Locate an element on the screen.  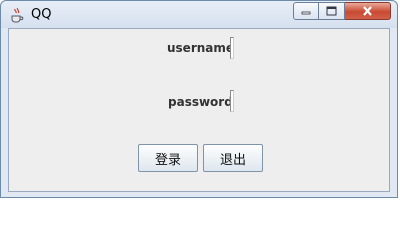
minimize-icon is located at coordinates (306, 13).